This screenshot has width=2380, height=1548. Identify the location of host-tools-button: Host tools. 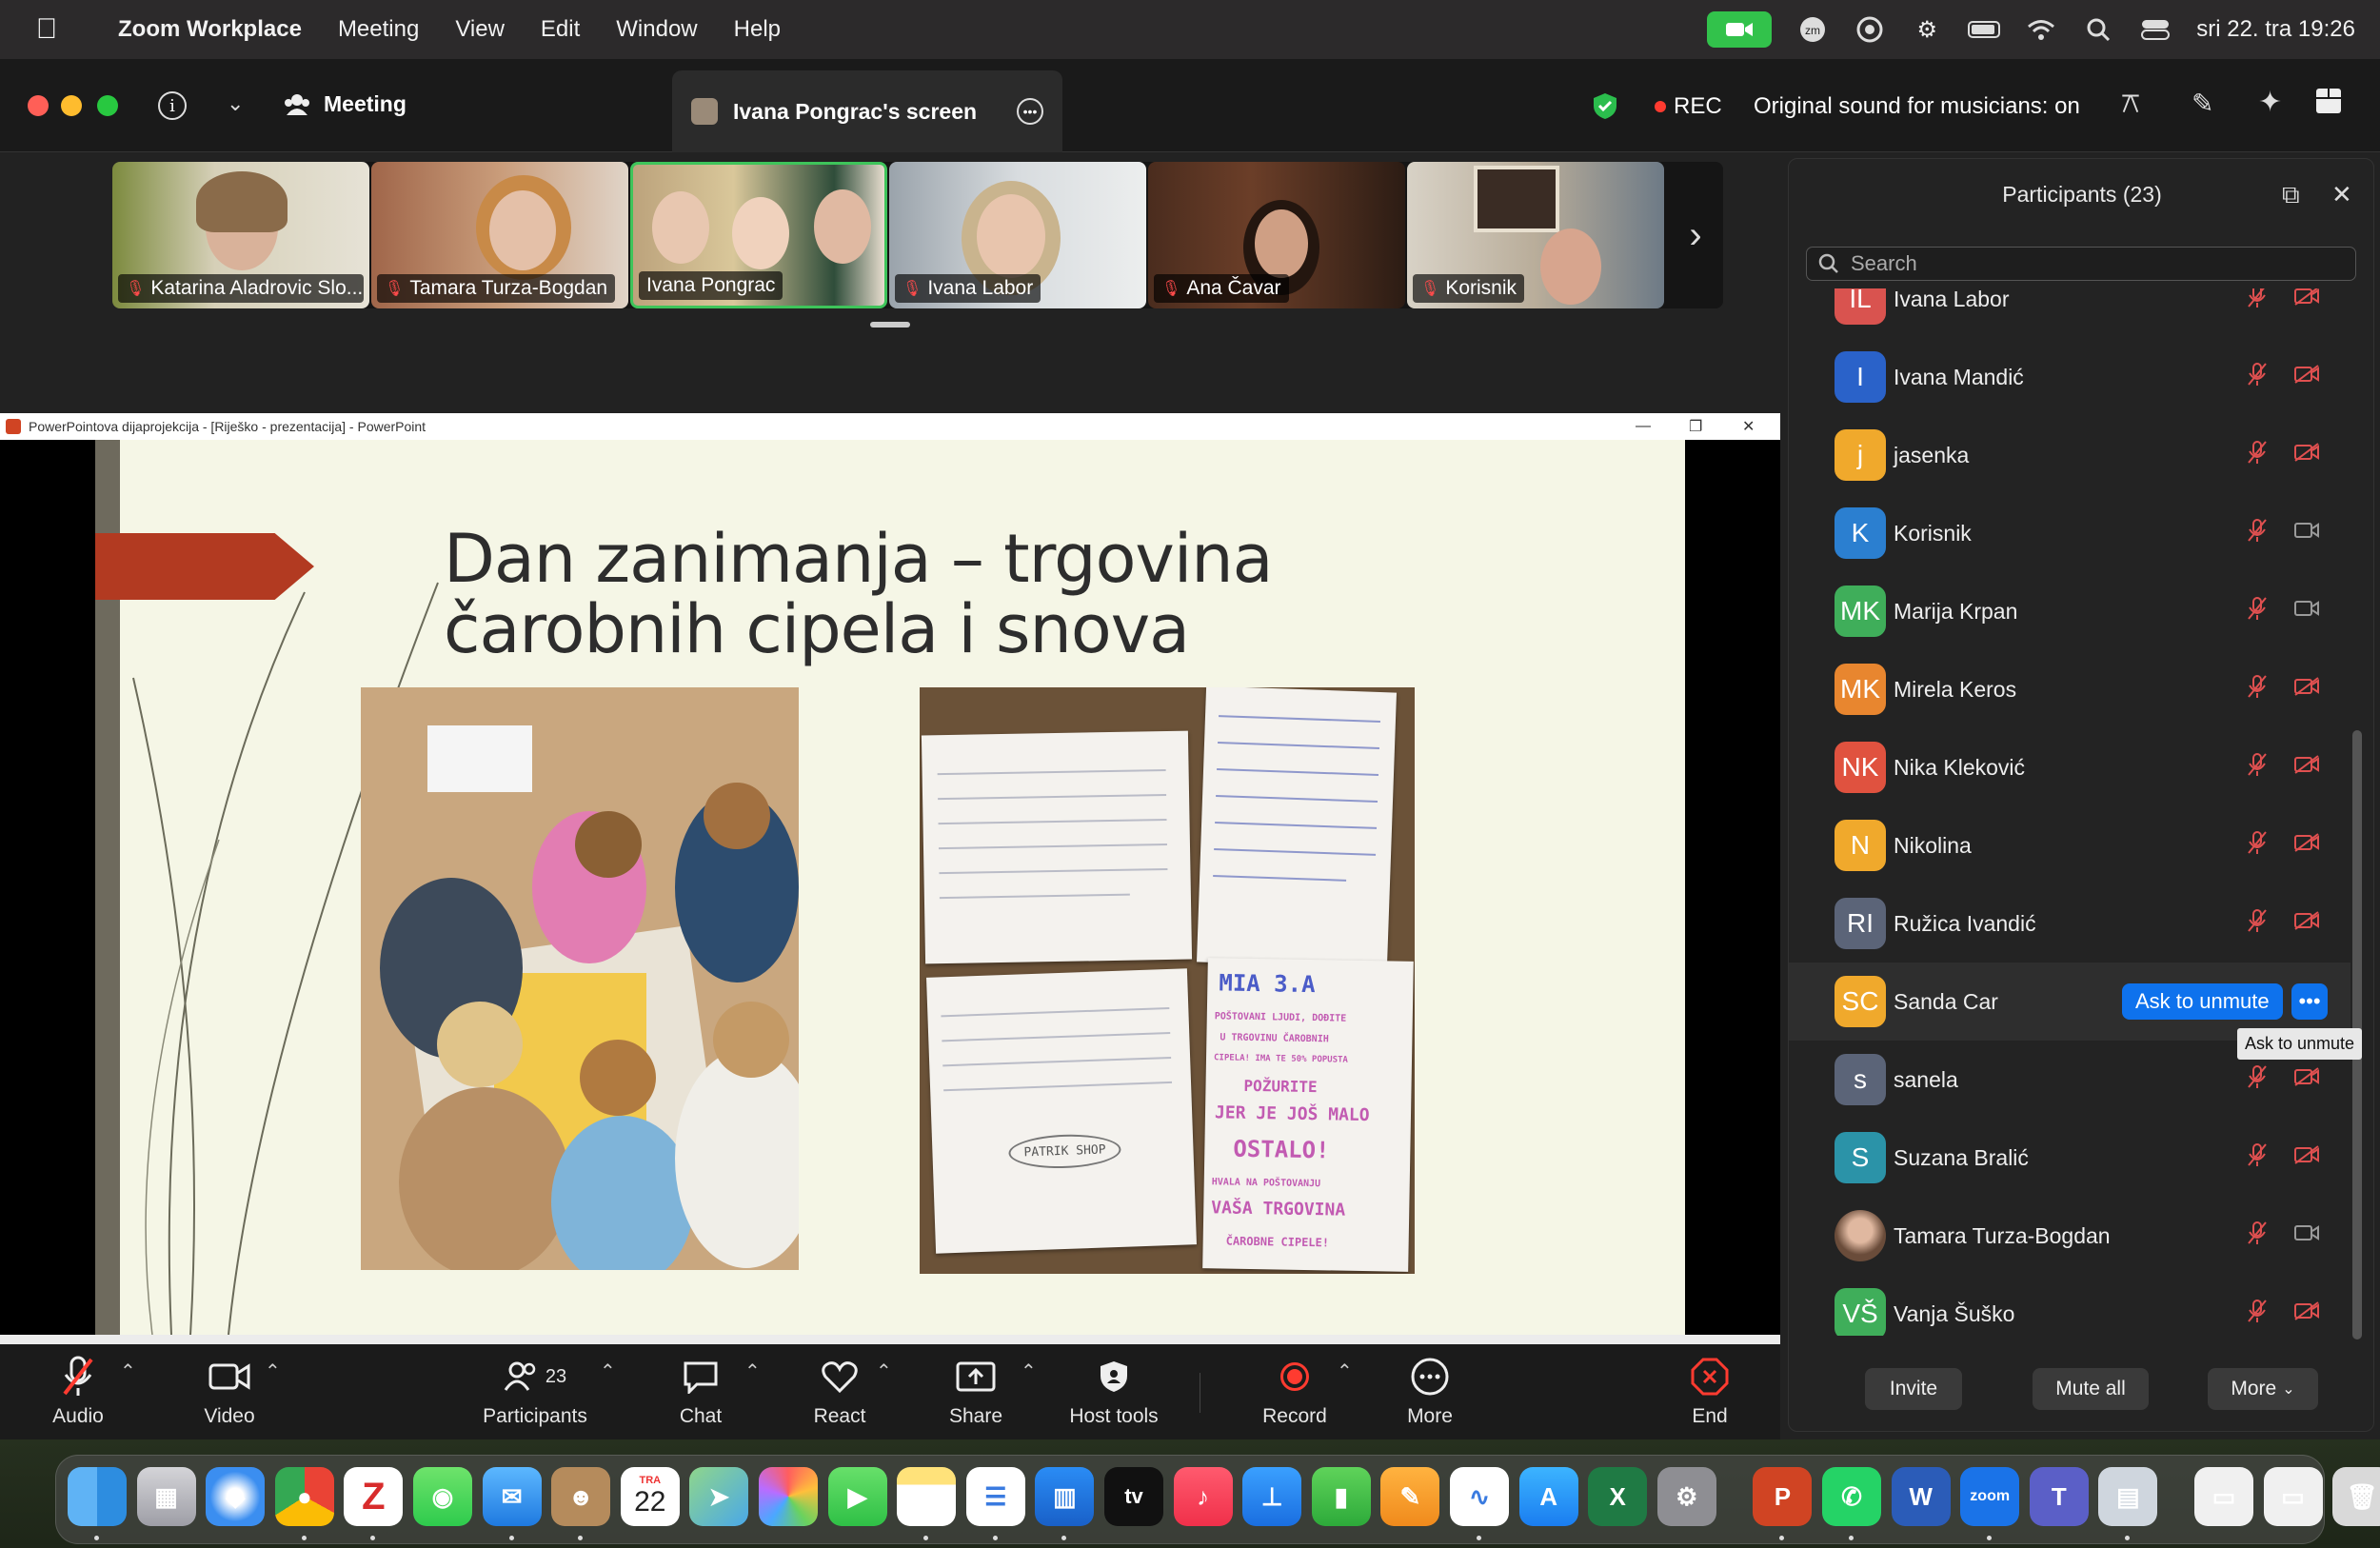
(1113, 1391).